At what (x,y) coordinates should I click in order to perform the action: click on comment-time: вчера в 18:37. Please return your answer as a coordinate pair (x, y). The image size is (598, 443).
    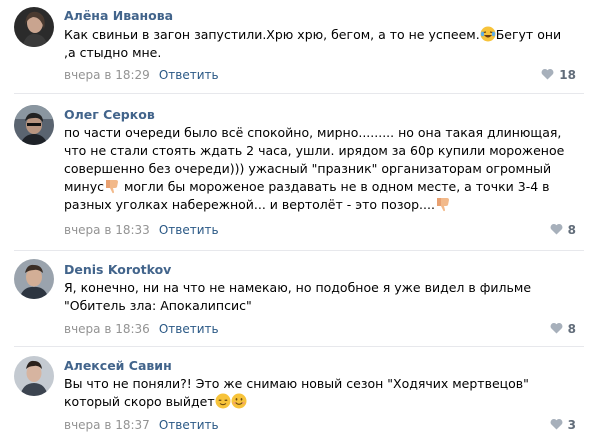
    Looking at the image, I should click on (107, 425).